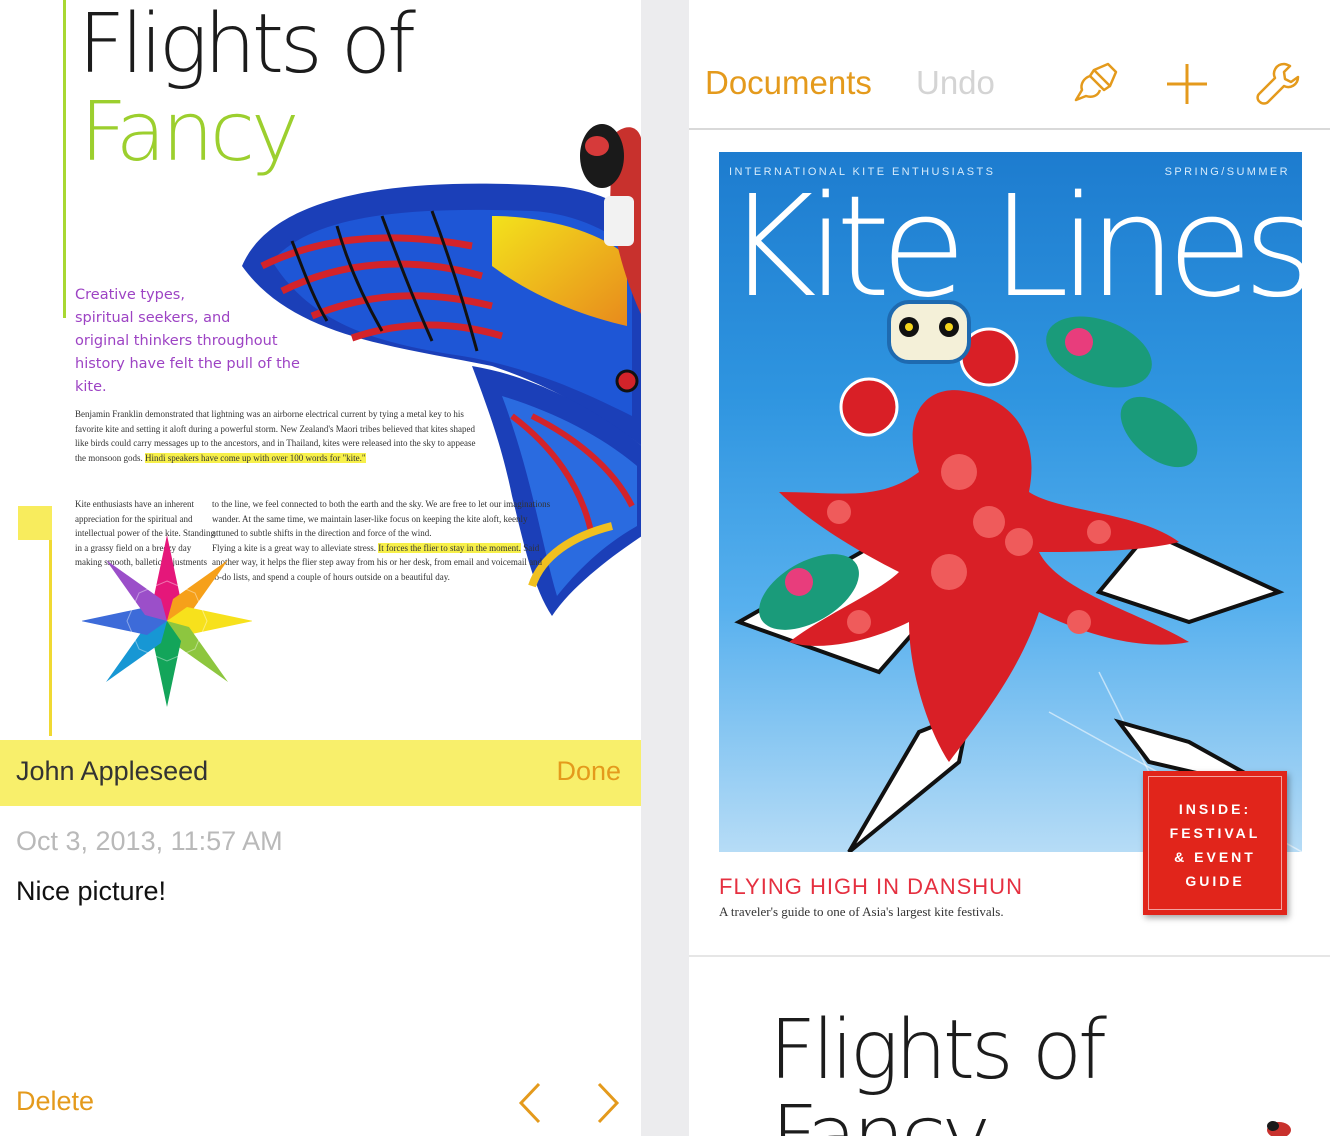 Image resolution: width=1330 pixels, height=1136 pixels. What do you see at coordinates (153, 318) in the screenshot?
I see `pull-quote-line: spiritual seekers, and` at bounding box center [153, 318].